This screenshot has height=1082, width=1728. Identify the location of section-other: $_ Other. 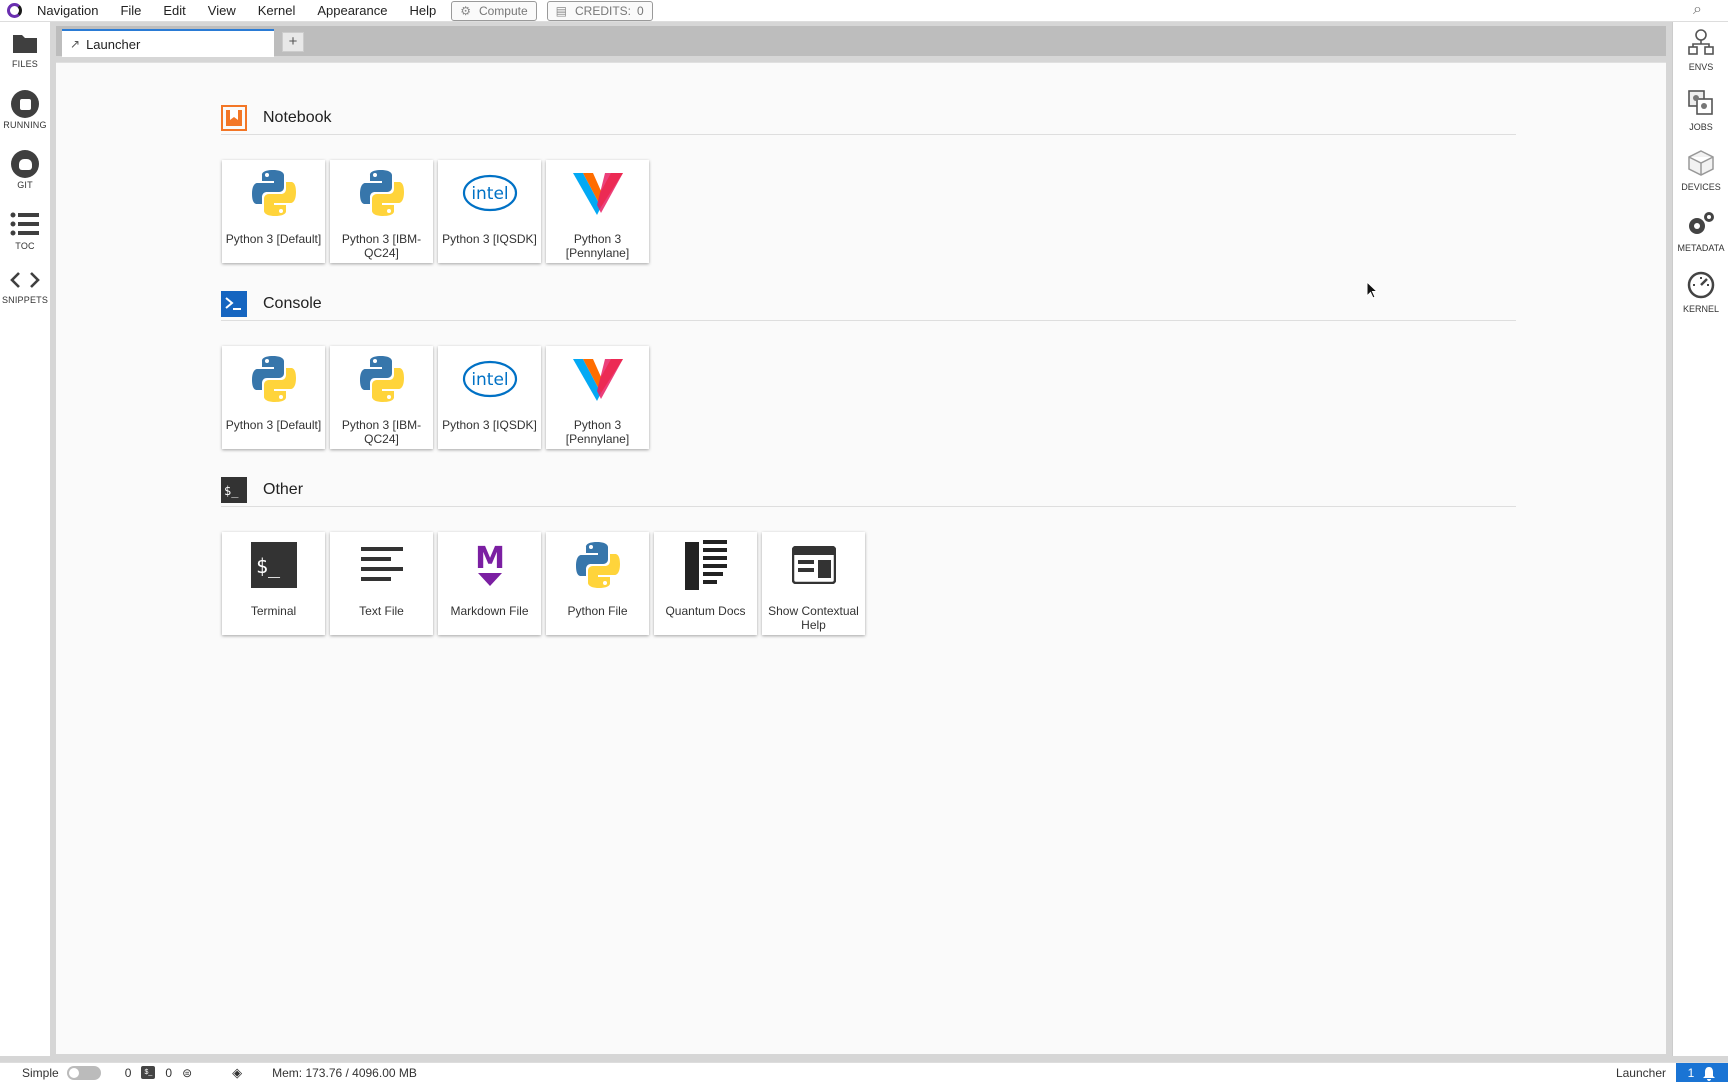
(868, 492).